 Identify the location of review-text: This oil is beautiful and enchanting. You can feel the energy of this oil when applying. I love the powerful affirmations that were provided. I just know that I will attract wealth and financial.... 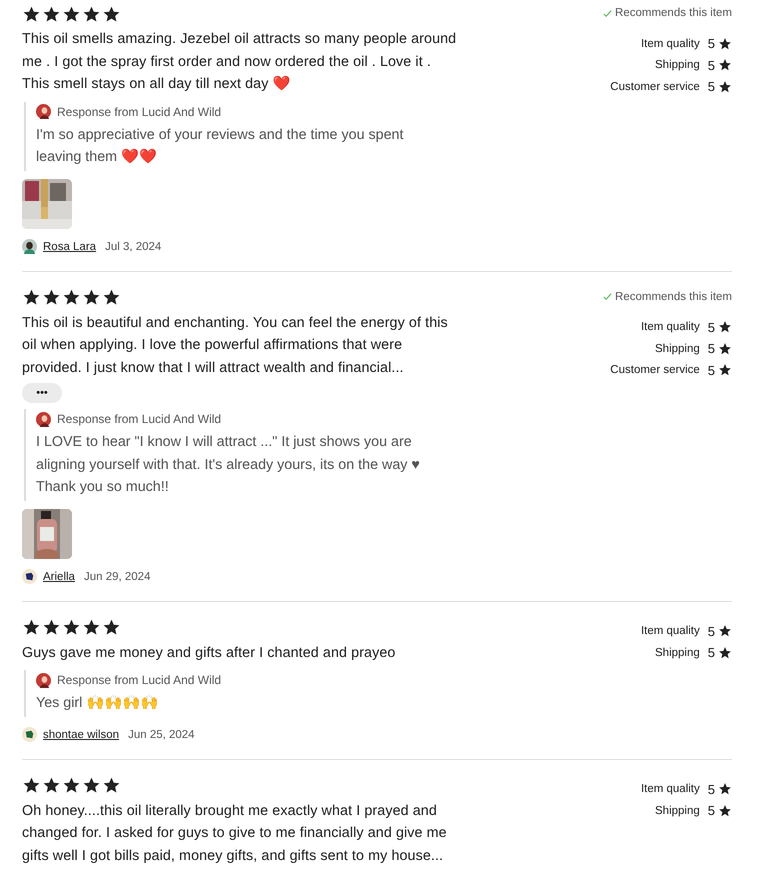
(235, 346).